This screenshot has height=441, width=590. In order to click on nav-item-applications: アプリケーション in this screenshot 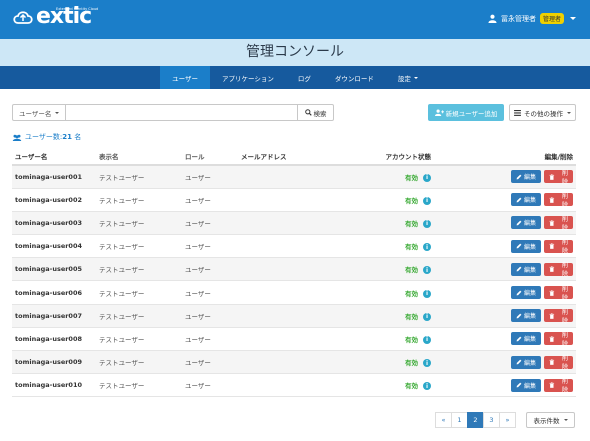, I will do `click(248, 77)`.